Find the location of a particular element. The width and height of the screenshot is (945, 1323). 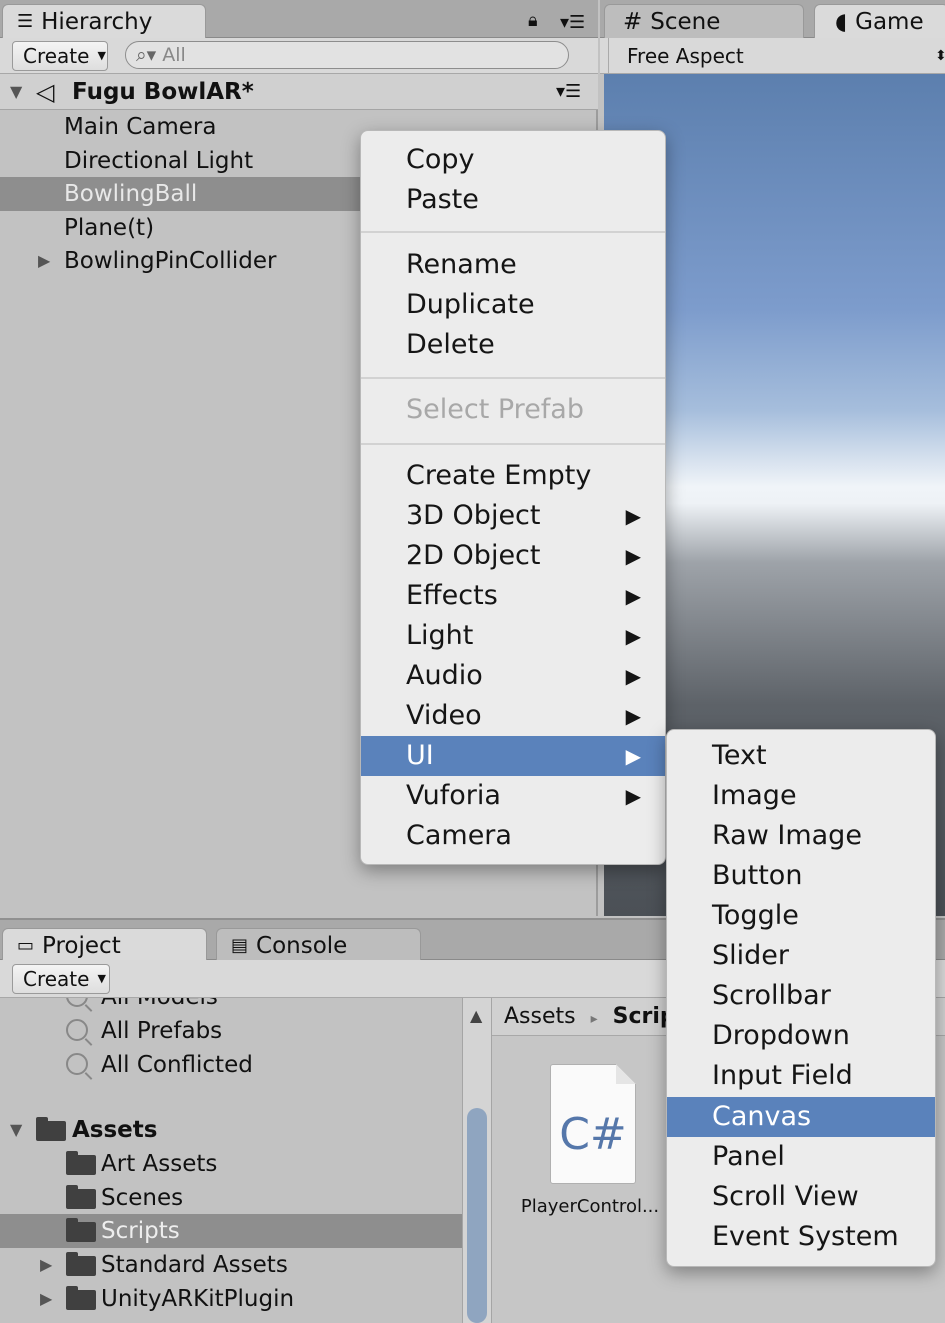

folder-item: Scenes is located at coordinates (231, 1198).